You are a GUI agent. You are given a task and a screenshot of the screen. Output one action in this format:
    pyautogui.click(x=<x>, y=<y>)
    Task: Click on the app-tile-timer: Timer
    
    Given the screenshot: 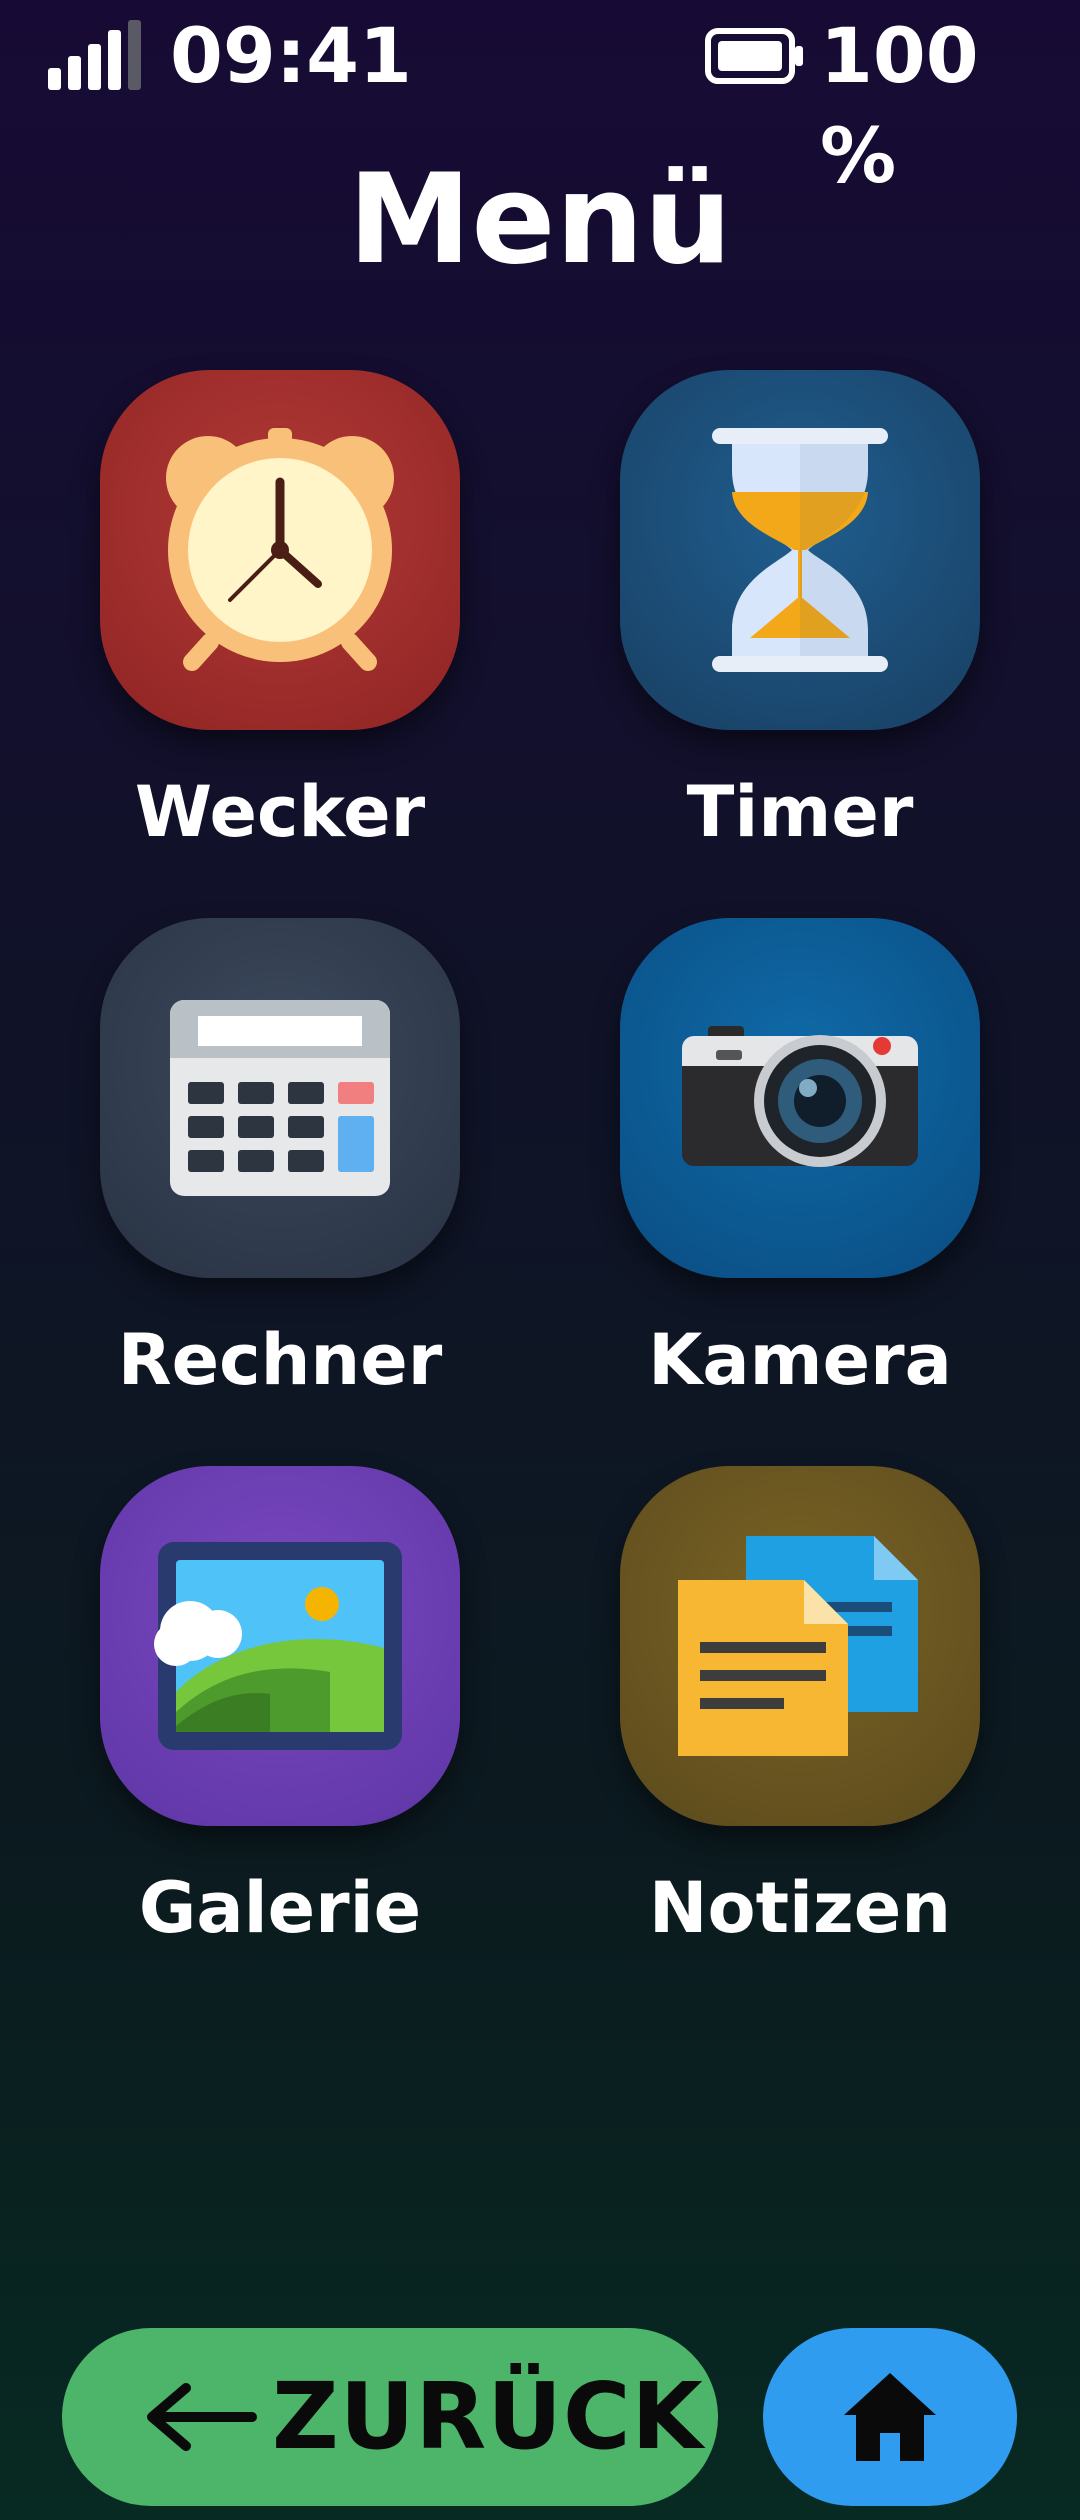 What is the action you would take?
    pyautogui.click(x=800, y=630)
    